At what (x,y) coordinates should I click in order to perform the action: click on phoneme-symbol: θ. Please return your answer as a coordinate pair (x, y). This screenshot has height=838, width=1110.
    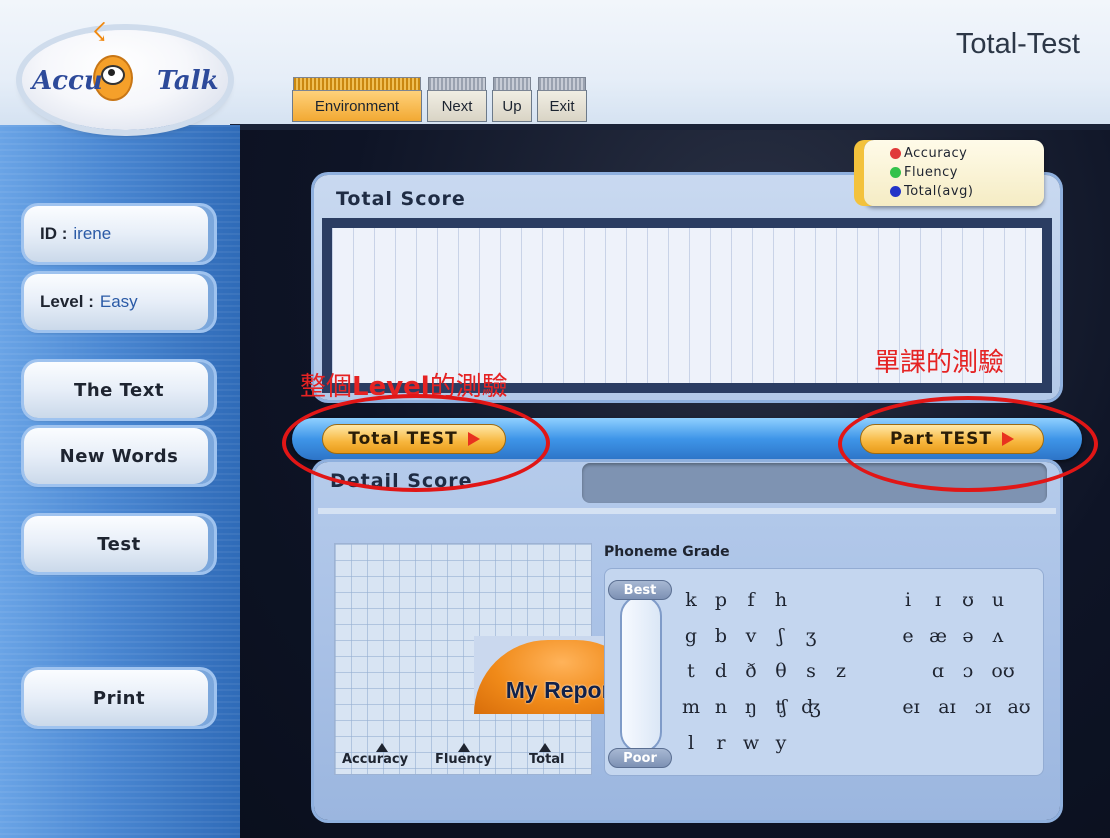
    Looking at the image, I should click on (781, 671).